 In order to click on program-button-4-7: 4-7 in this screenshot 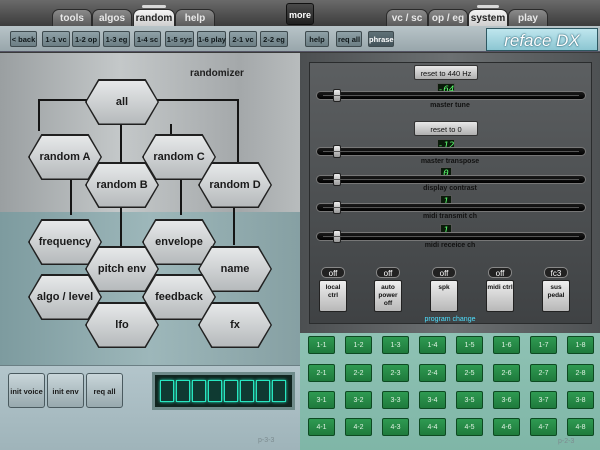, I will do `click(543, 427)`.